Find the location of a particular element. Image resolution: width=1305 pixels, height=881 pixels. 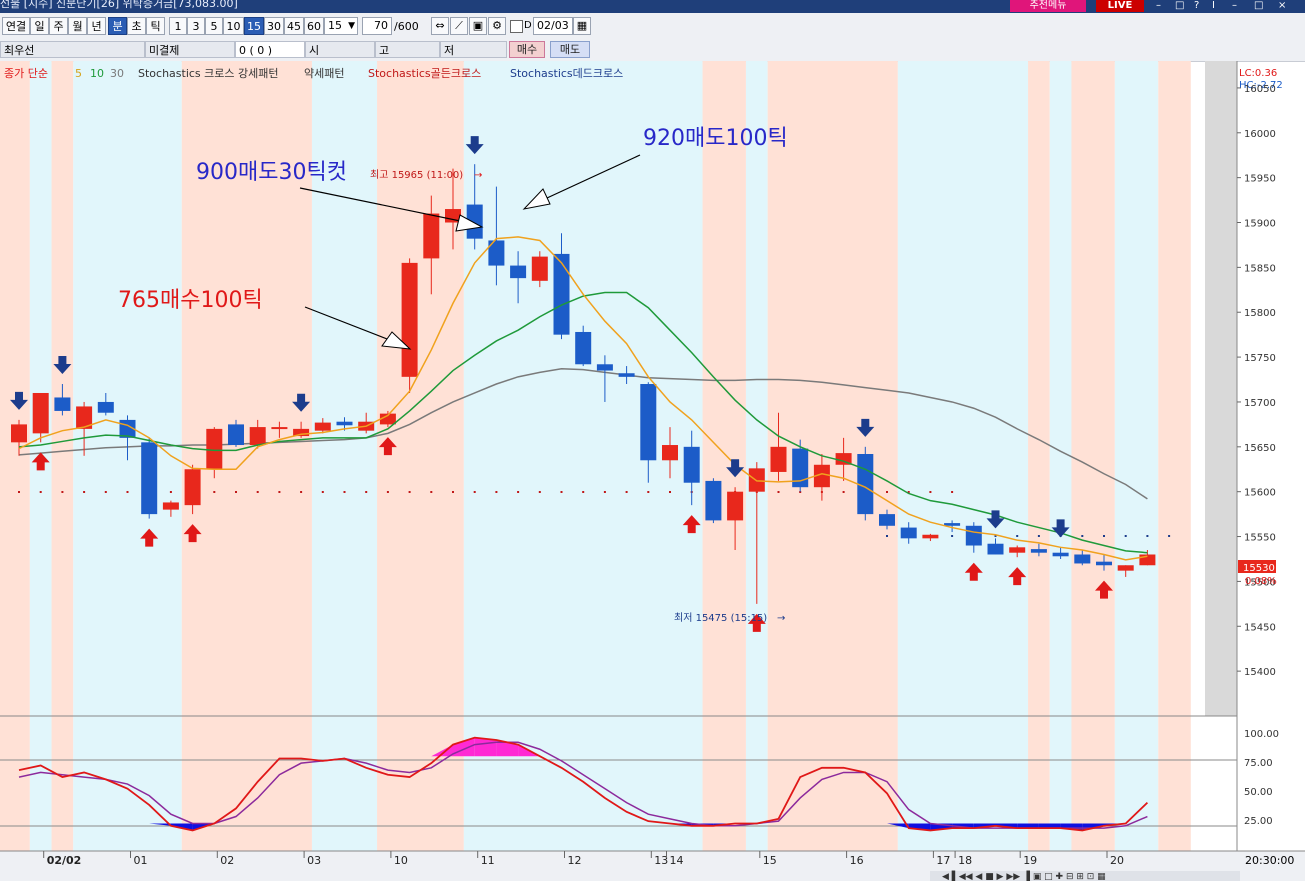

d-checkbox-label: D is located at coordinates (528, 25).